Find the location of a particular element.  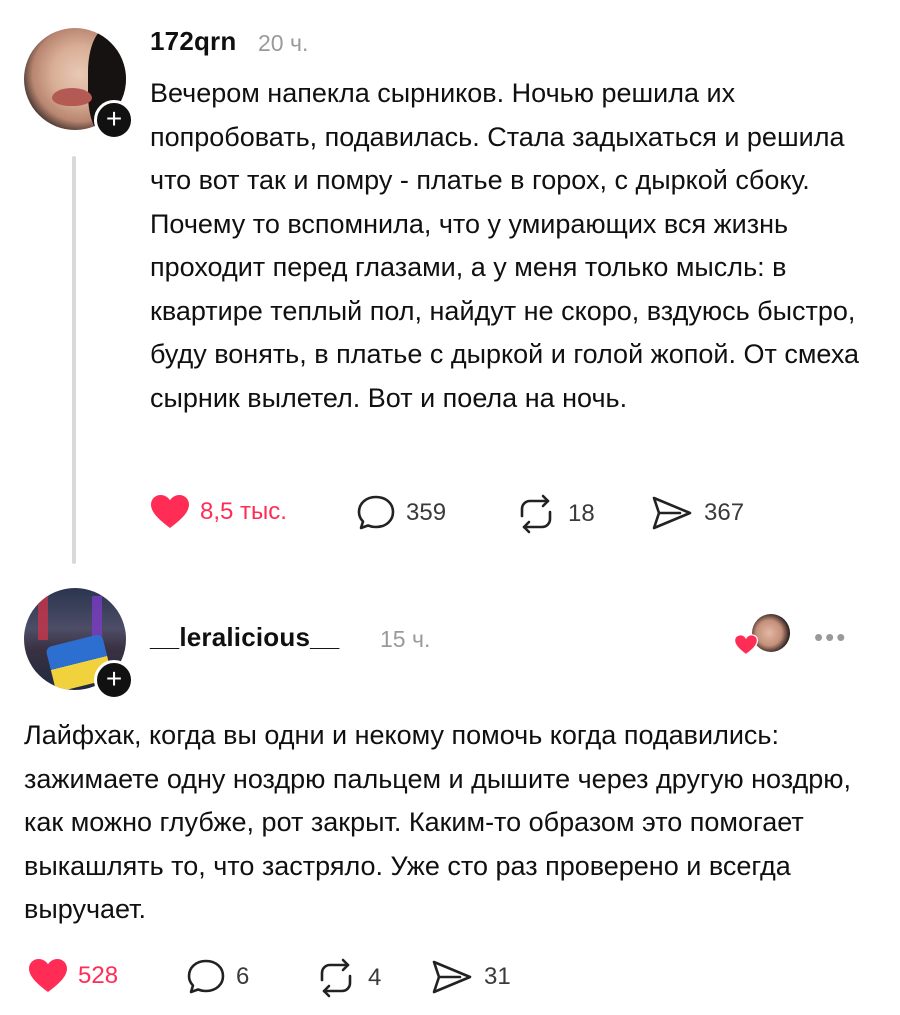

comment-button: 359 is located at coordinates (401, 513).